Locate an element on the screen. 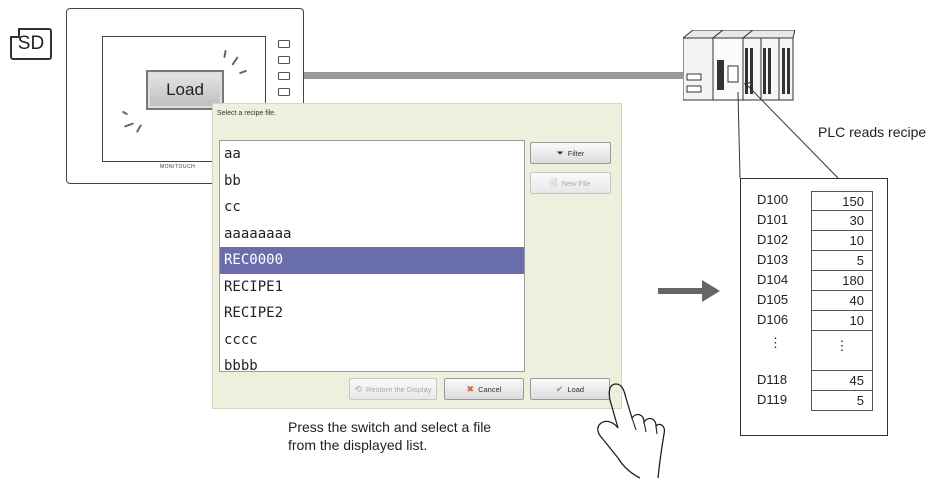 The height and width of the screenshot is (485, 950). flow-arrow is located at coordinates (681, 291).